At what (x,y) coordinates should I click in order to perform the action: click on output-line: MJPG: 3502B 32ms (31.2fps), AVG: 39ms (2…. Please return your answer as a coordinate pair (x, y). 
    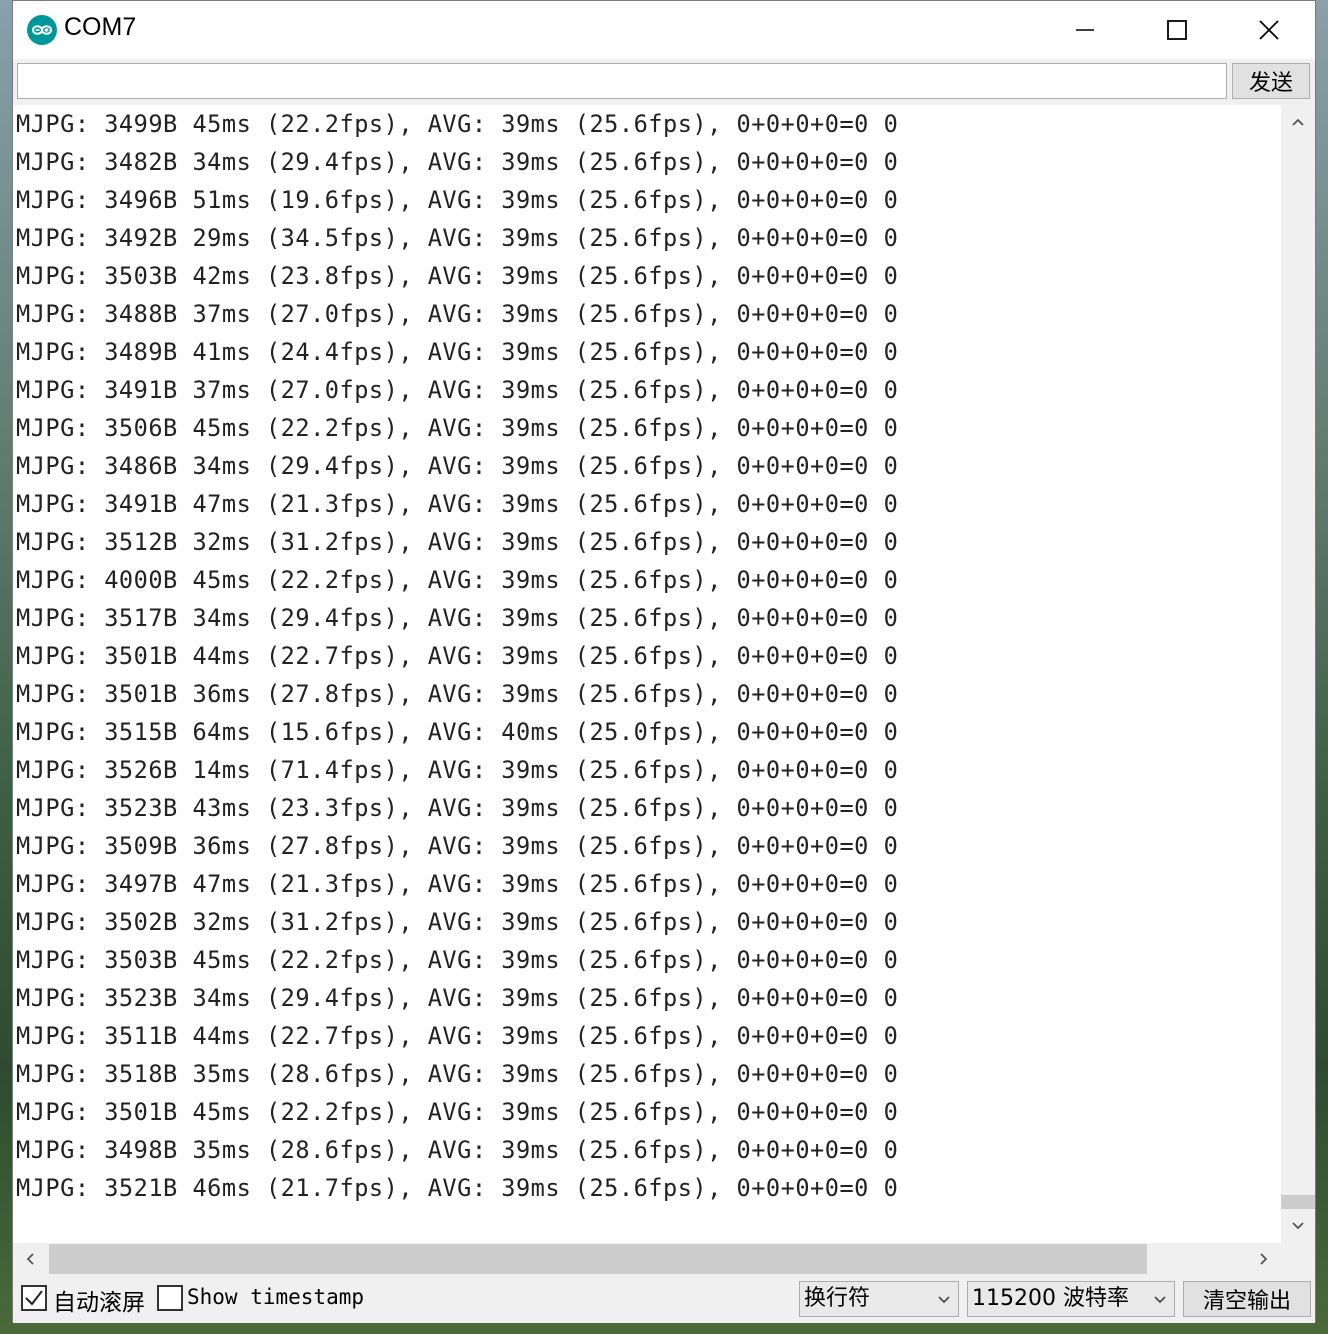
    Looking at the image, I should click on (457, 922).